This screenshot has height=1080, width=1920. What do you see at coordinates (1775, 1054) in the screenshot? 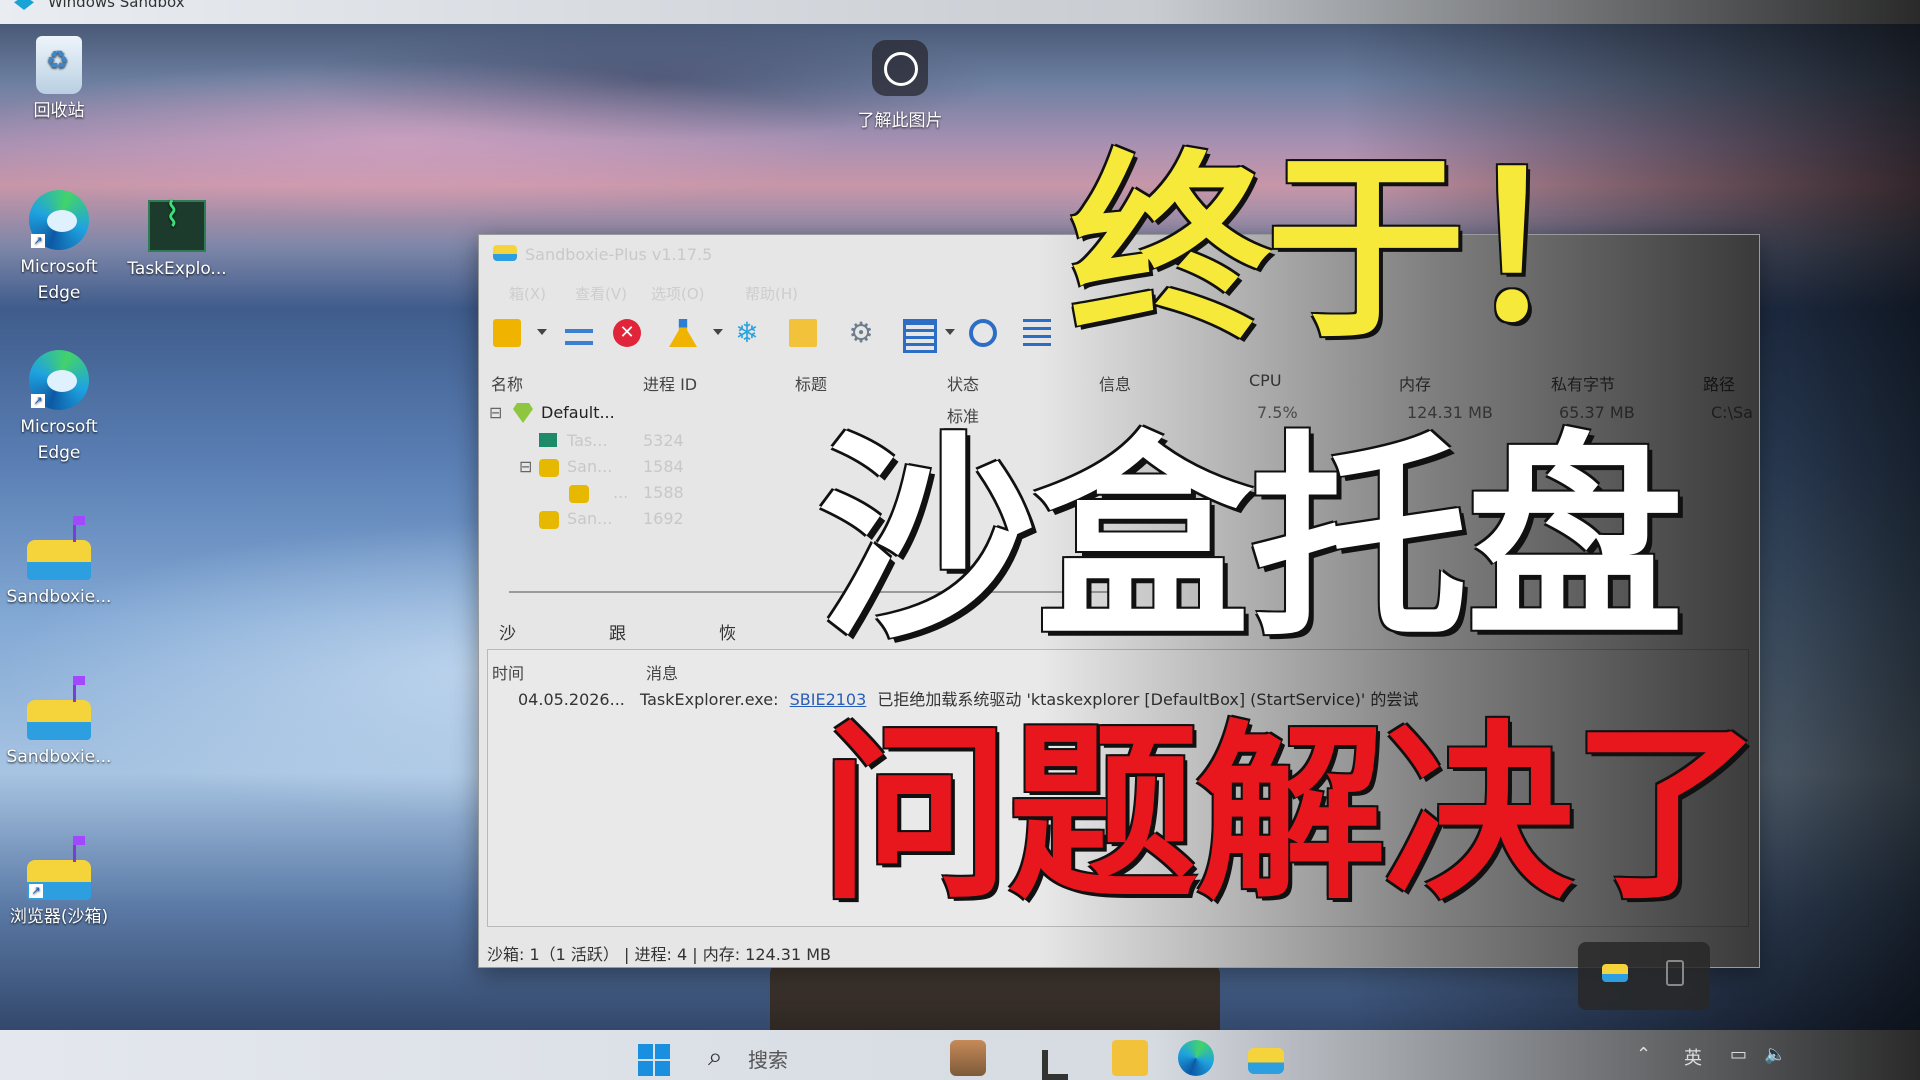
I see `volume-icon: 🔈` at bounding box center [1775, 1054].